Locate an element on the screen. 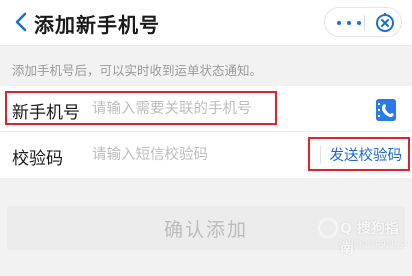  back-button is located at coordinates (21, 22).